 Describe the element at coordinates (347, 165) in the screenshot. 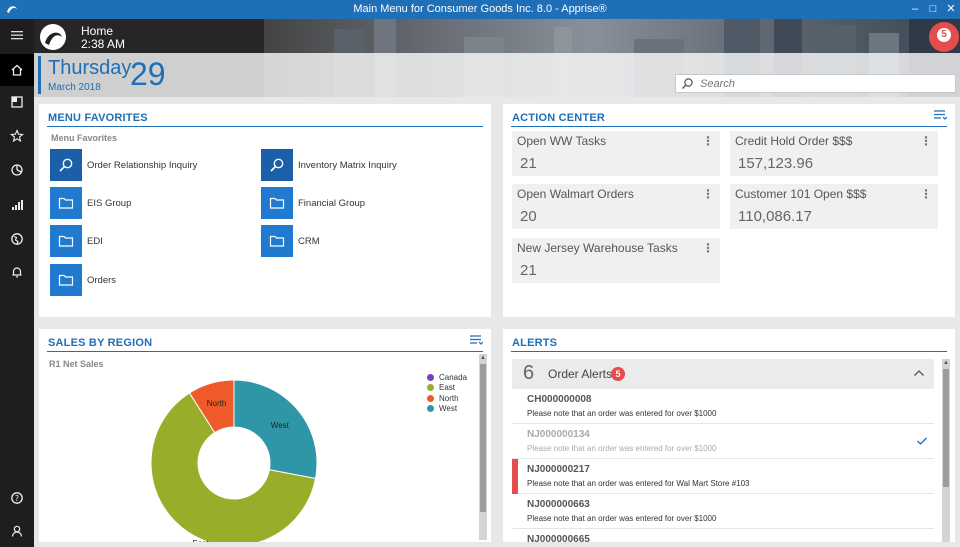

I see `favorite-label: Inventory Matrix Inquiry` at that location.